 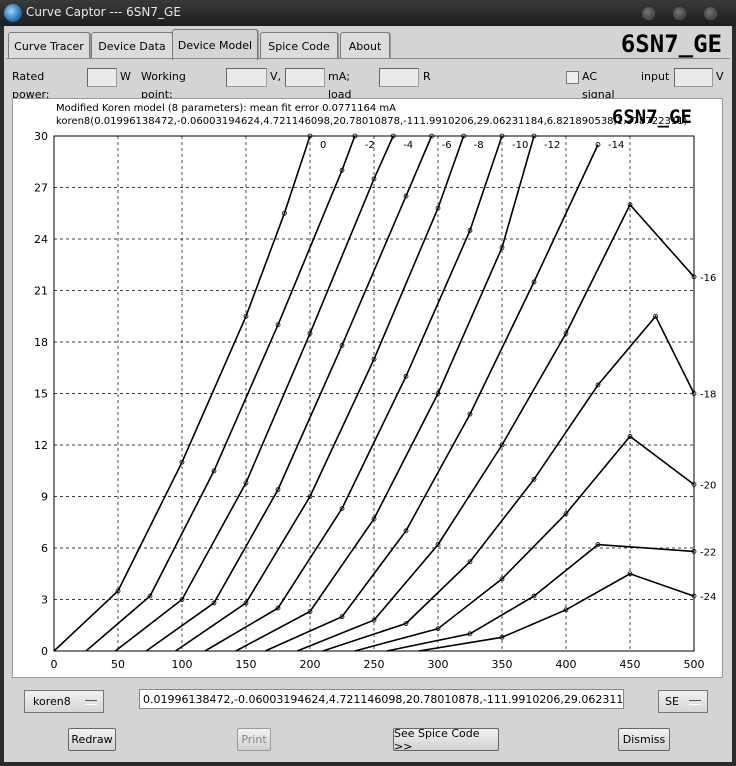 I want to click on curve-label: 0, so click(x=323, y=145).